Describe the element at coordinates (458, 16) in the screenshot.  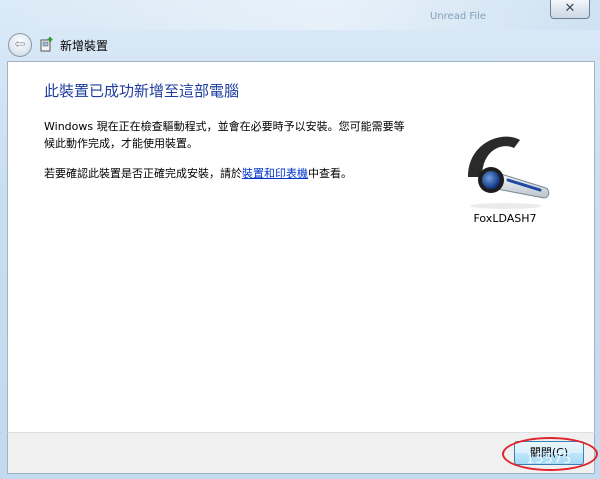
I see `background-window-text: Unread File` at that location.